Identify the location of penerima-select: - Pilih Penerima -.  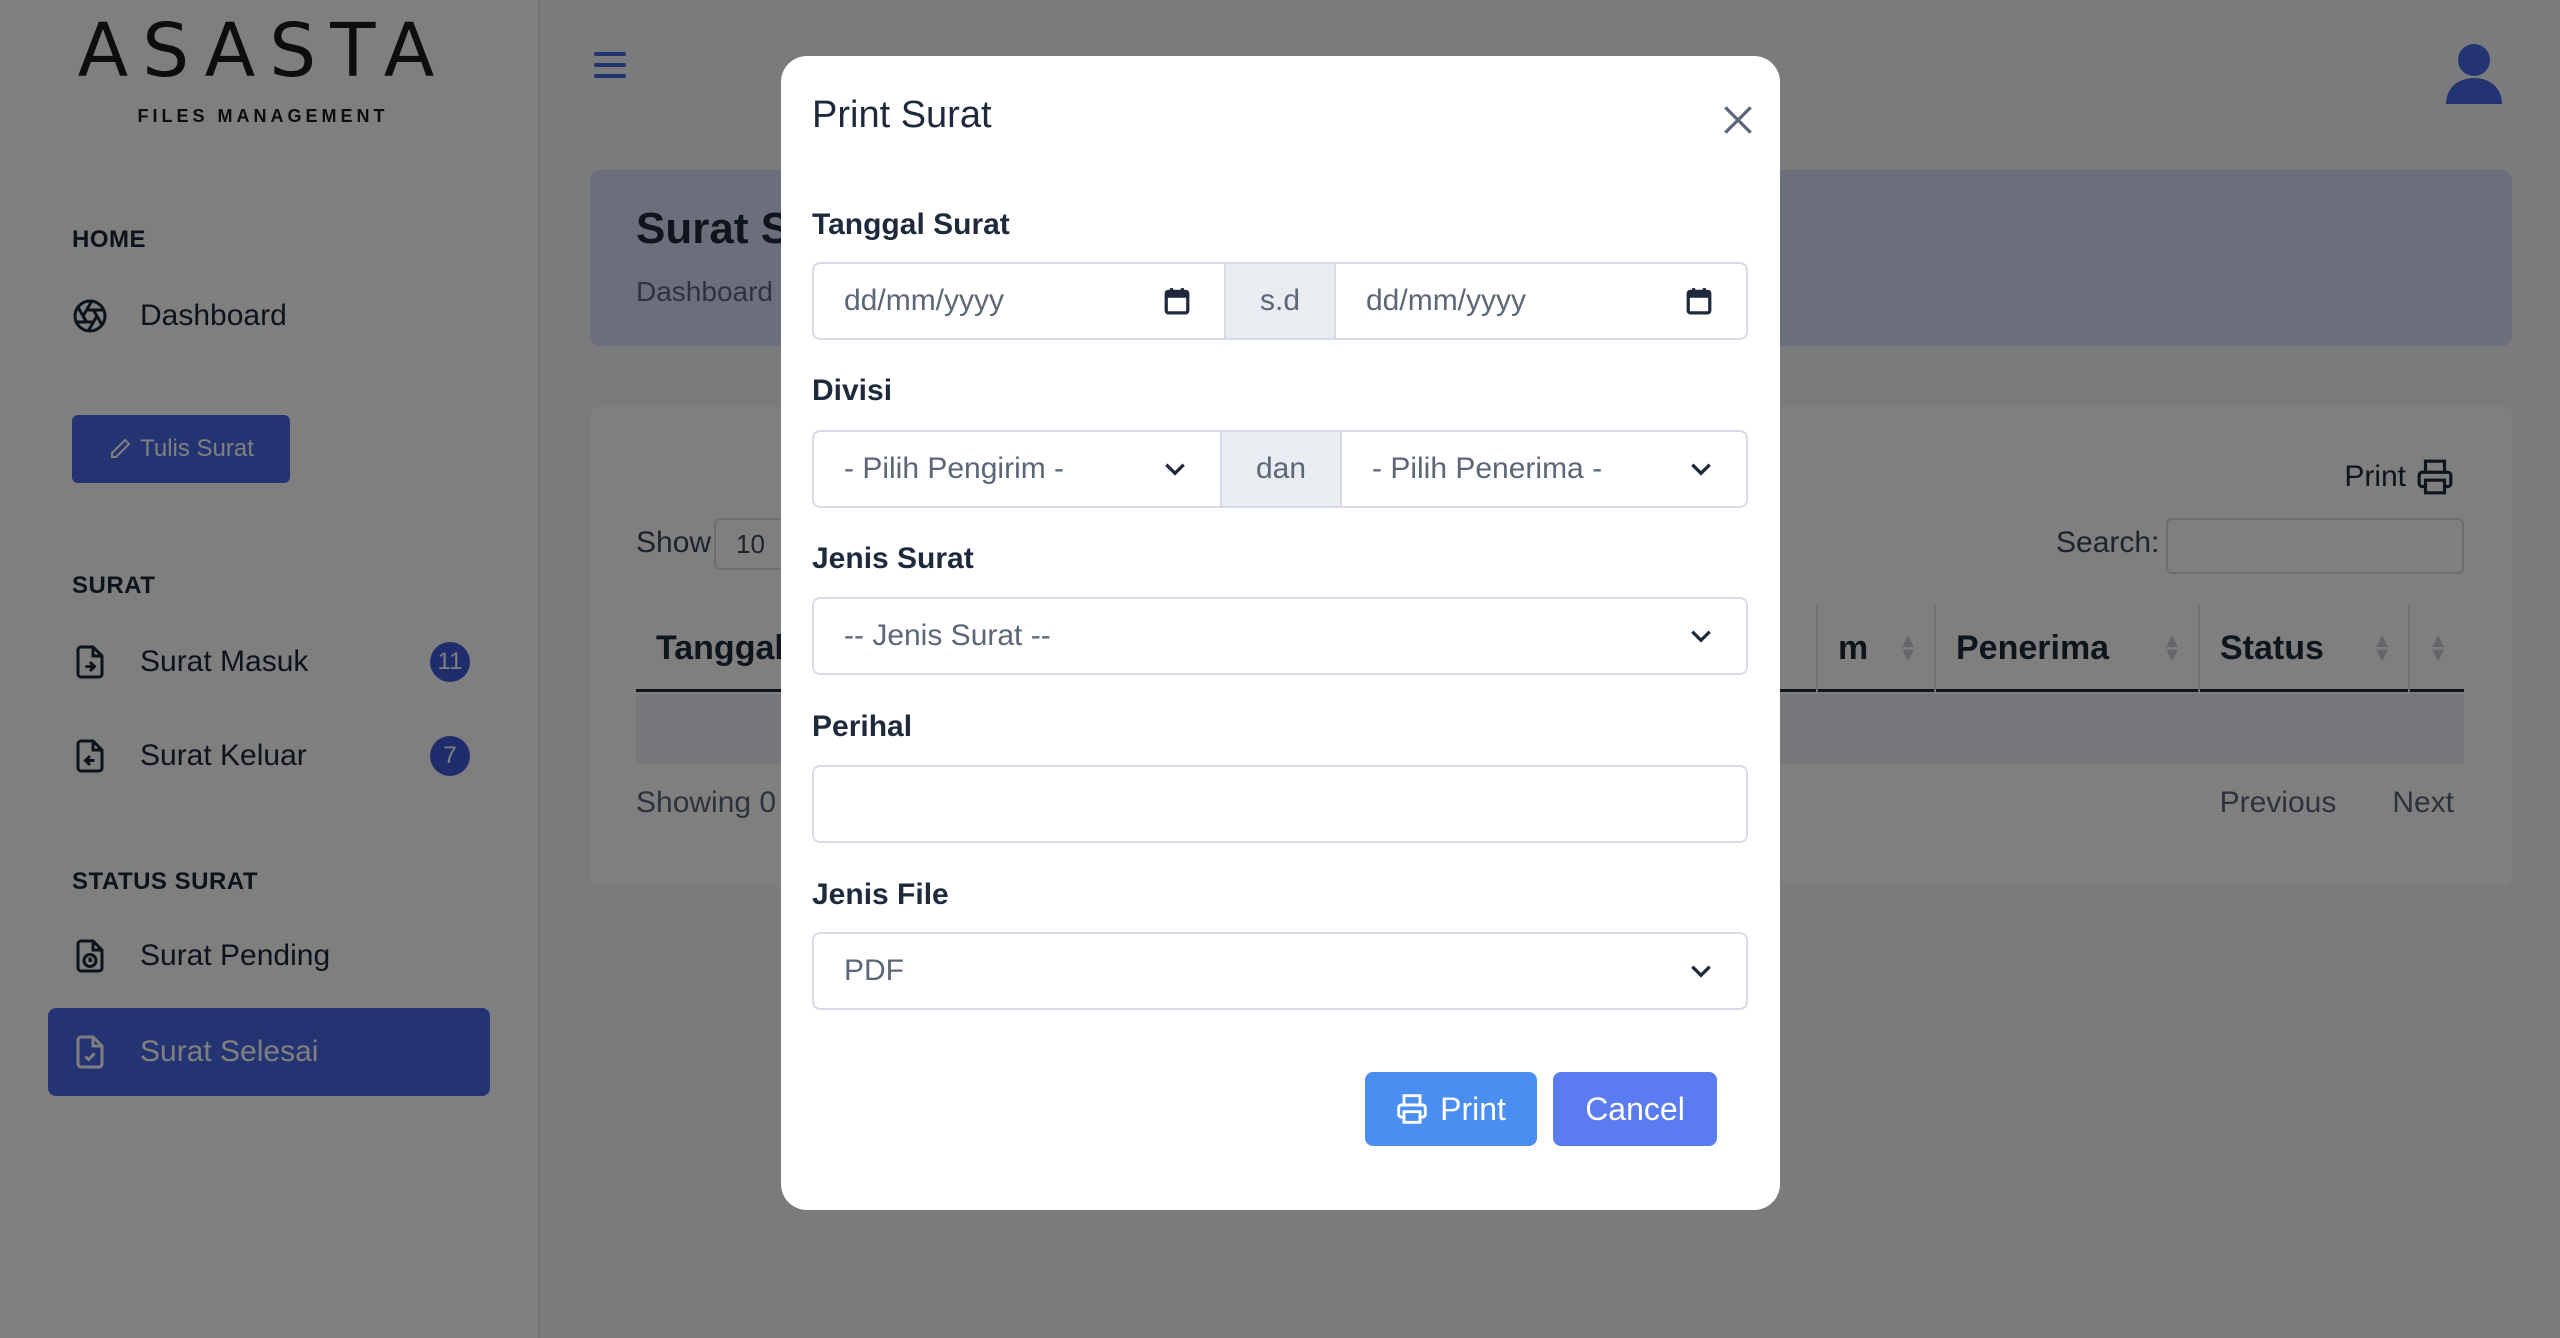
(1544, 469).